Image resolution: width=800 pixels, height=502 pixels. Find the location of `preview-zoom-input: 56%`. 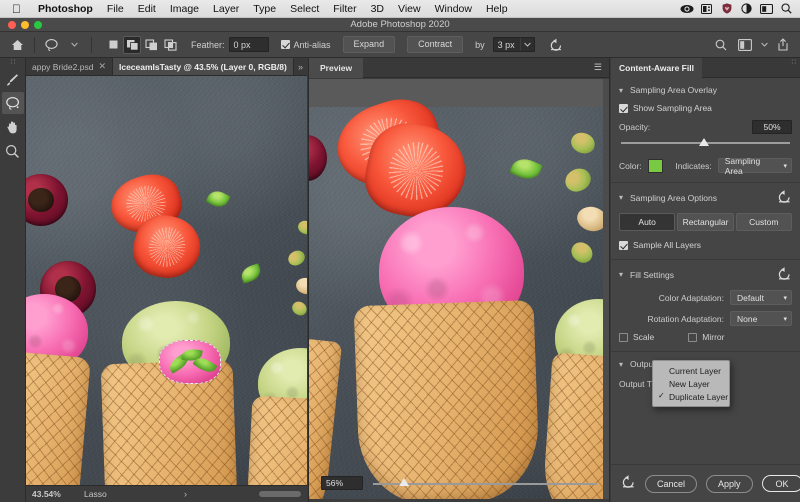

preview-zoom-input: 56% is located at coordinates (342, 483).